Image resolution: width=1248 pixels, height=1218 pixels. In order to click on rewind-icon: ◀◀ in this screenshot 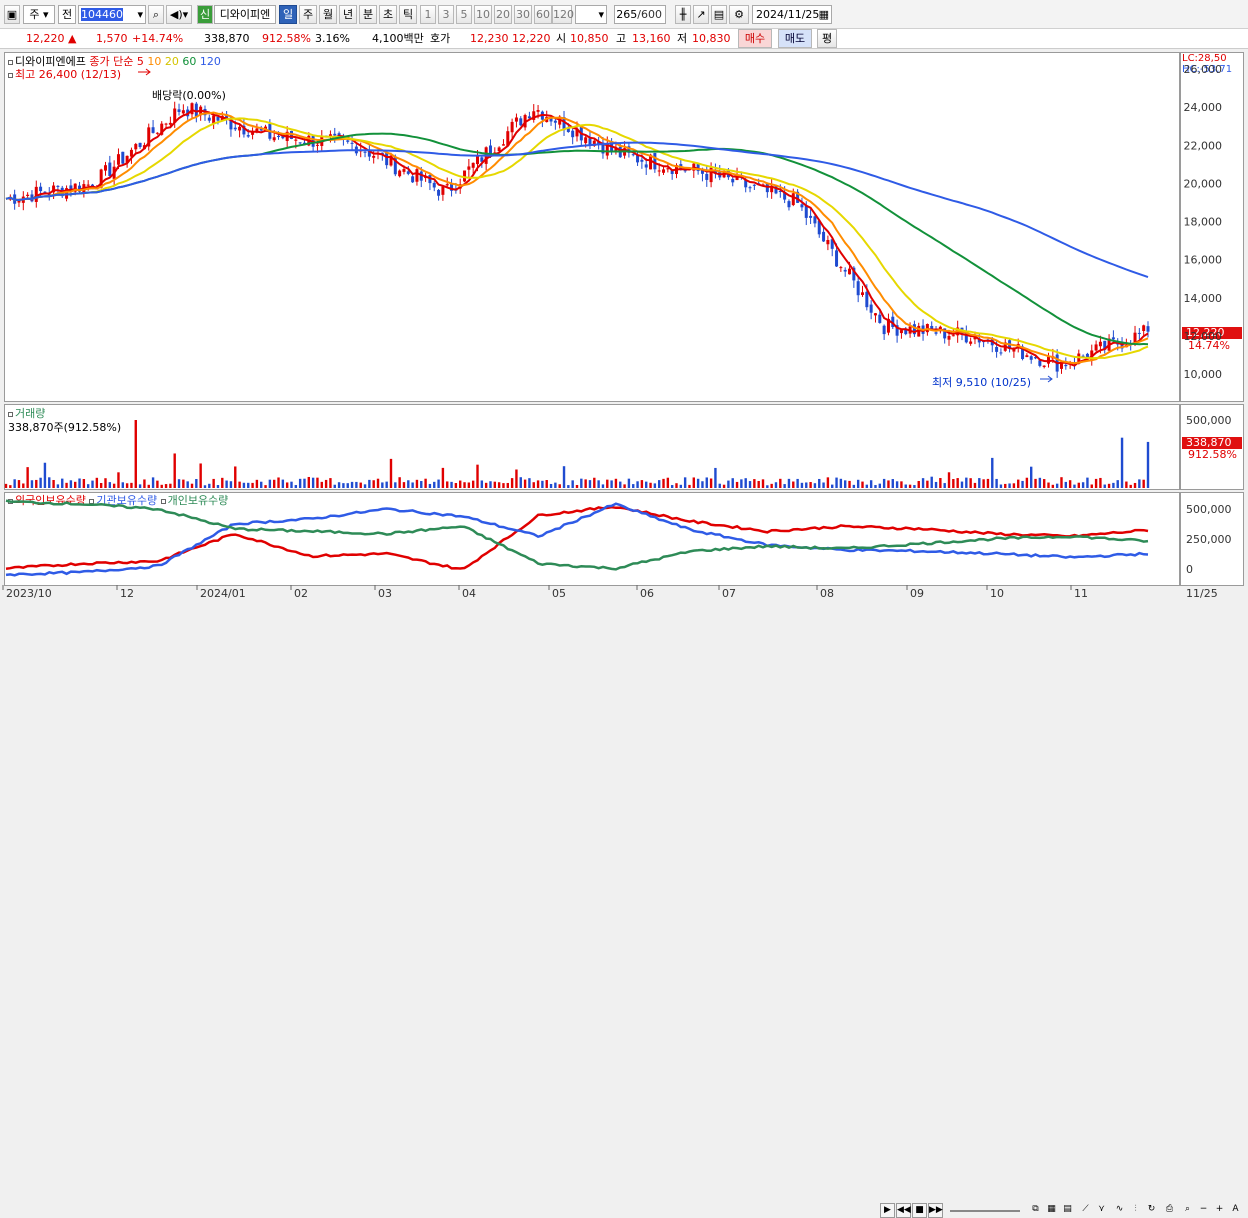, I will do `click(903, 1210)`.